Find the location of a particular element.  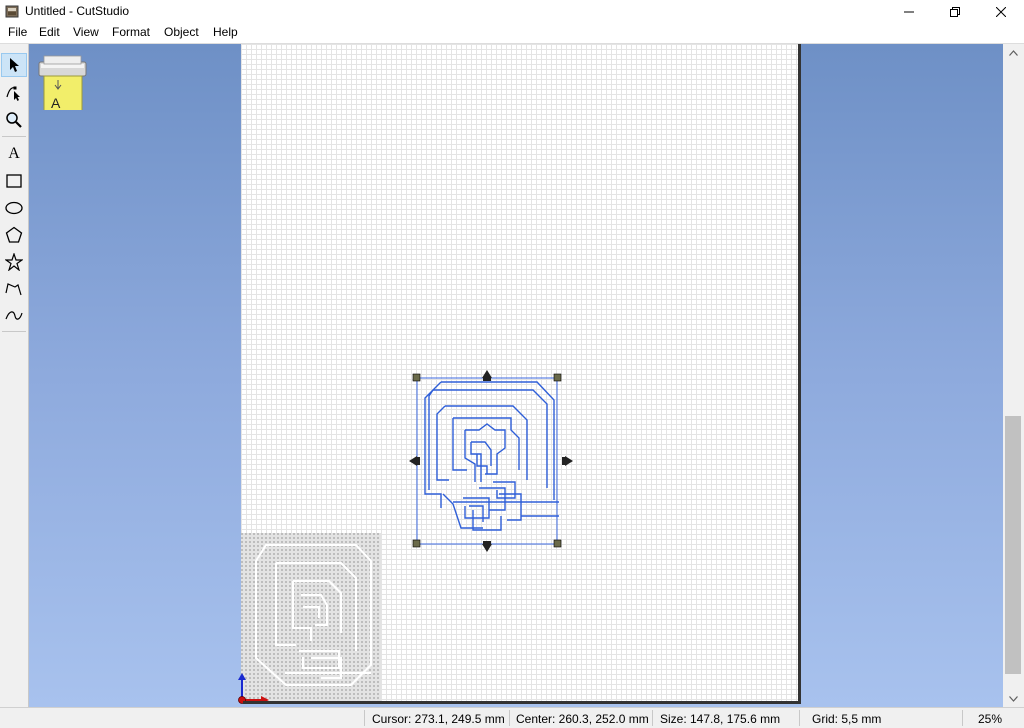

minimize-button is located at coordinates (909, 11).